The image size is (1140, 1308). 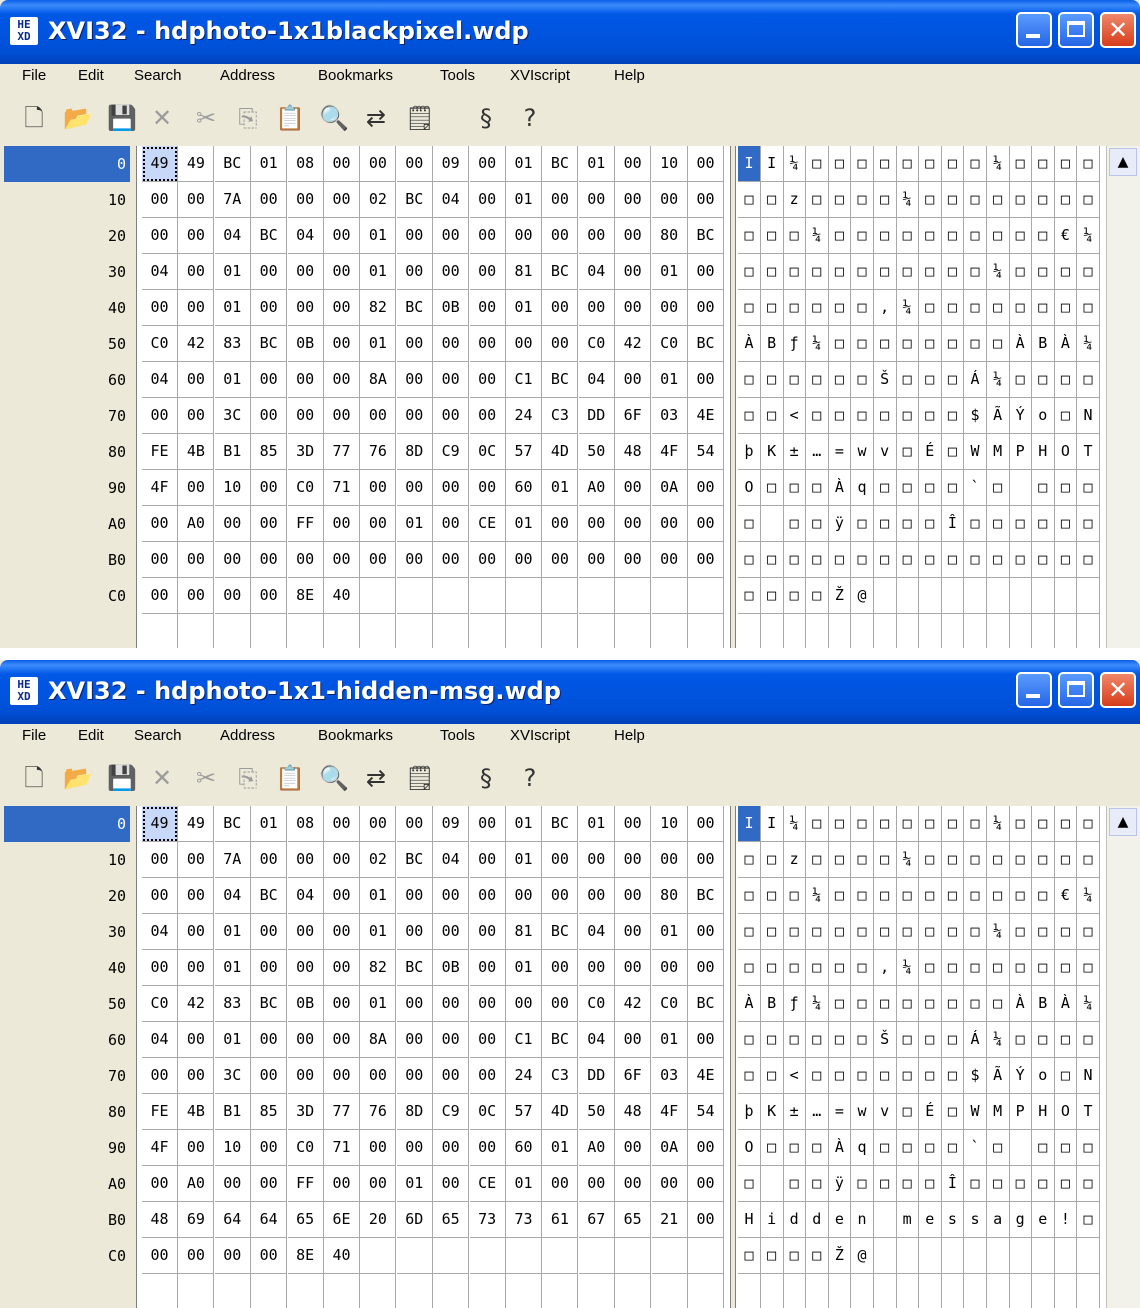 What do you see at coordinates (885, 1040) in the screenshot?
I see `ascii-cell: Š` at bounding box center [885, 1040].